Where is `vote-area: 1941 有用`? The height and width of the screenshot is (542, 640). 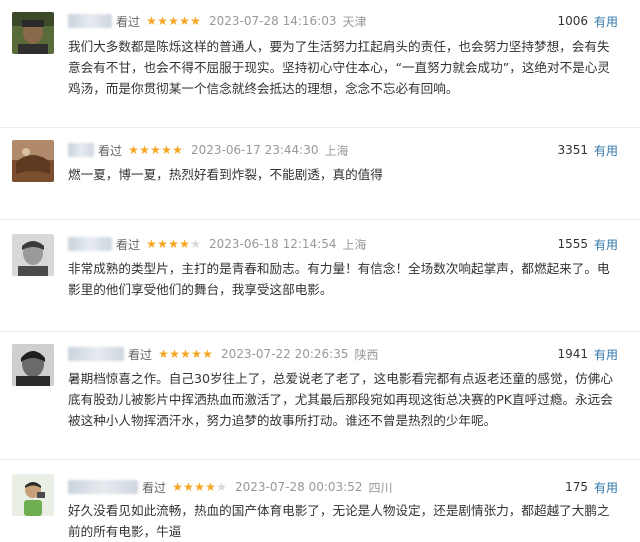 vote-area: 1941 有用 is located at coordinates (587, 354).